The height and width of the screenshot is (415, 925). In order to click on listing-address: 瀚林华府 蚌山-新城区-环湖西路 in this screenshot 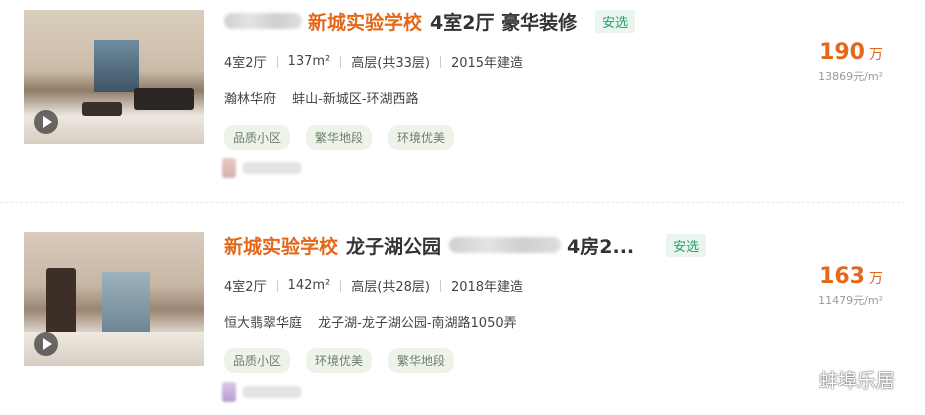, I will do `click(321, 97)`.